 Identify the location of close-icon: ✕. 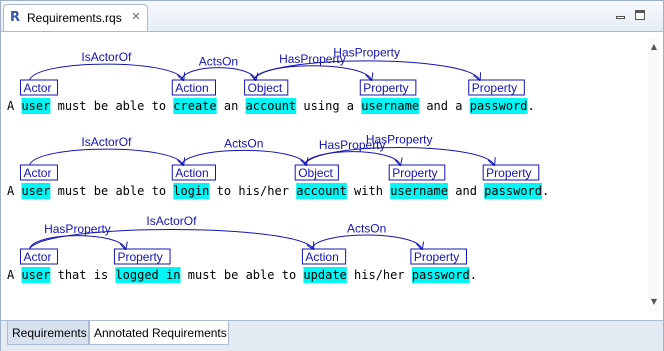
(136, 17).